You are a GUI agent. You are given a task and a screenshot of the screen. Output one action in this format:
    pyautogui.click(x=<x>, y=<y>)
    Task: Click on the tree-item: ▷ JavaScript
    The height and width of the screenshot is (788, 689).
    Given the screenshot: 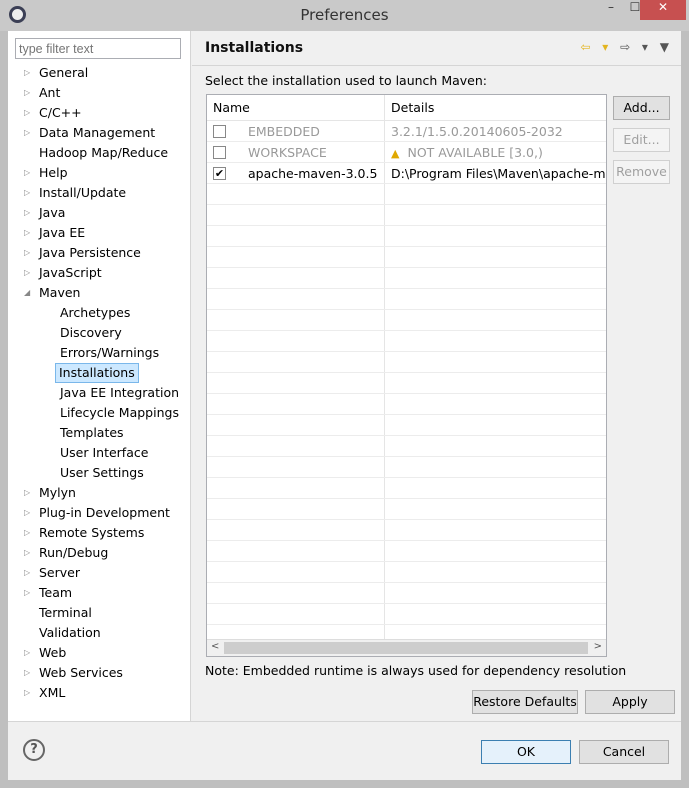 What is the action you would take?
    pyautogui.click(x=99, y=273)
    